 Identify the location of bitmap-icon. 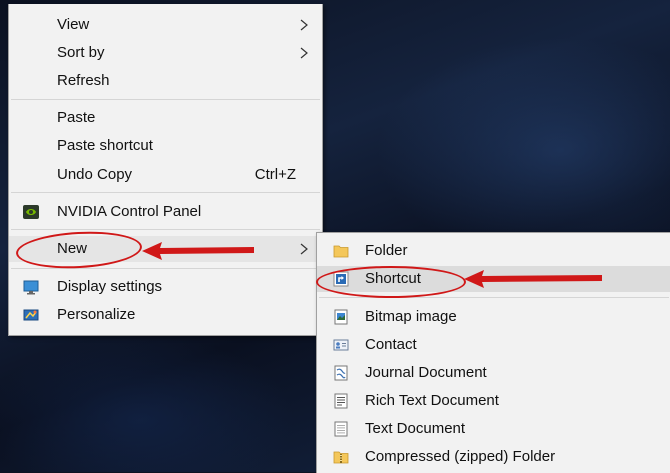
(341, 317).